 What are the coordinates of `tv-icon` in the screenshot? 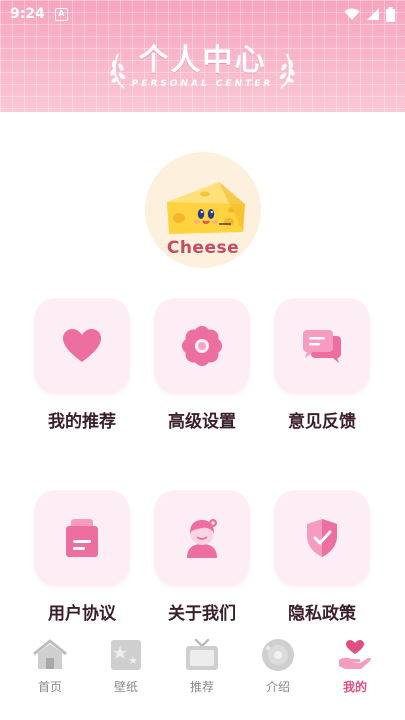 It's located at (202, 654).